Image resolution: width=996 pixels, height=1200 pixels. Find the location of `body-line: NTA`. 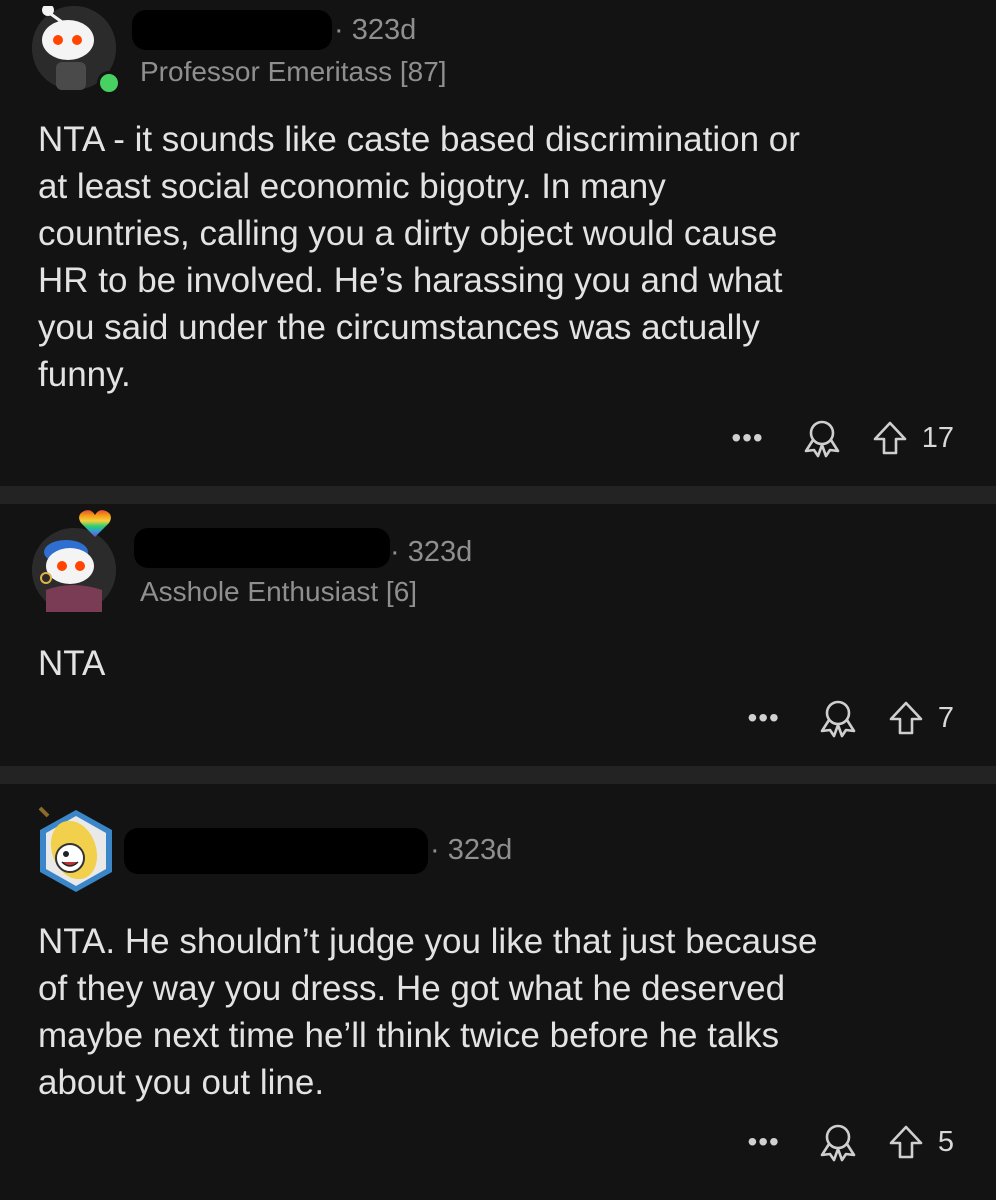

body-line: NTA is located at coordinates (72, 663).